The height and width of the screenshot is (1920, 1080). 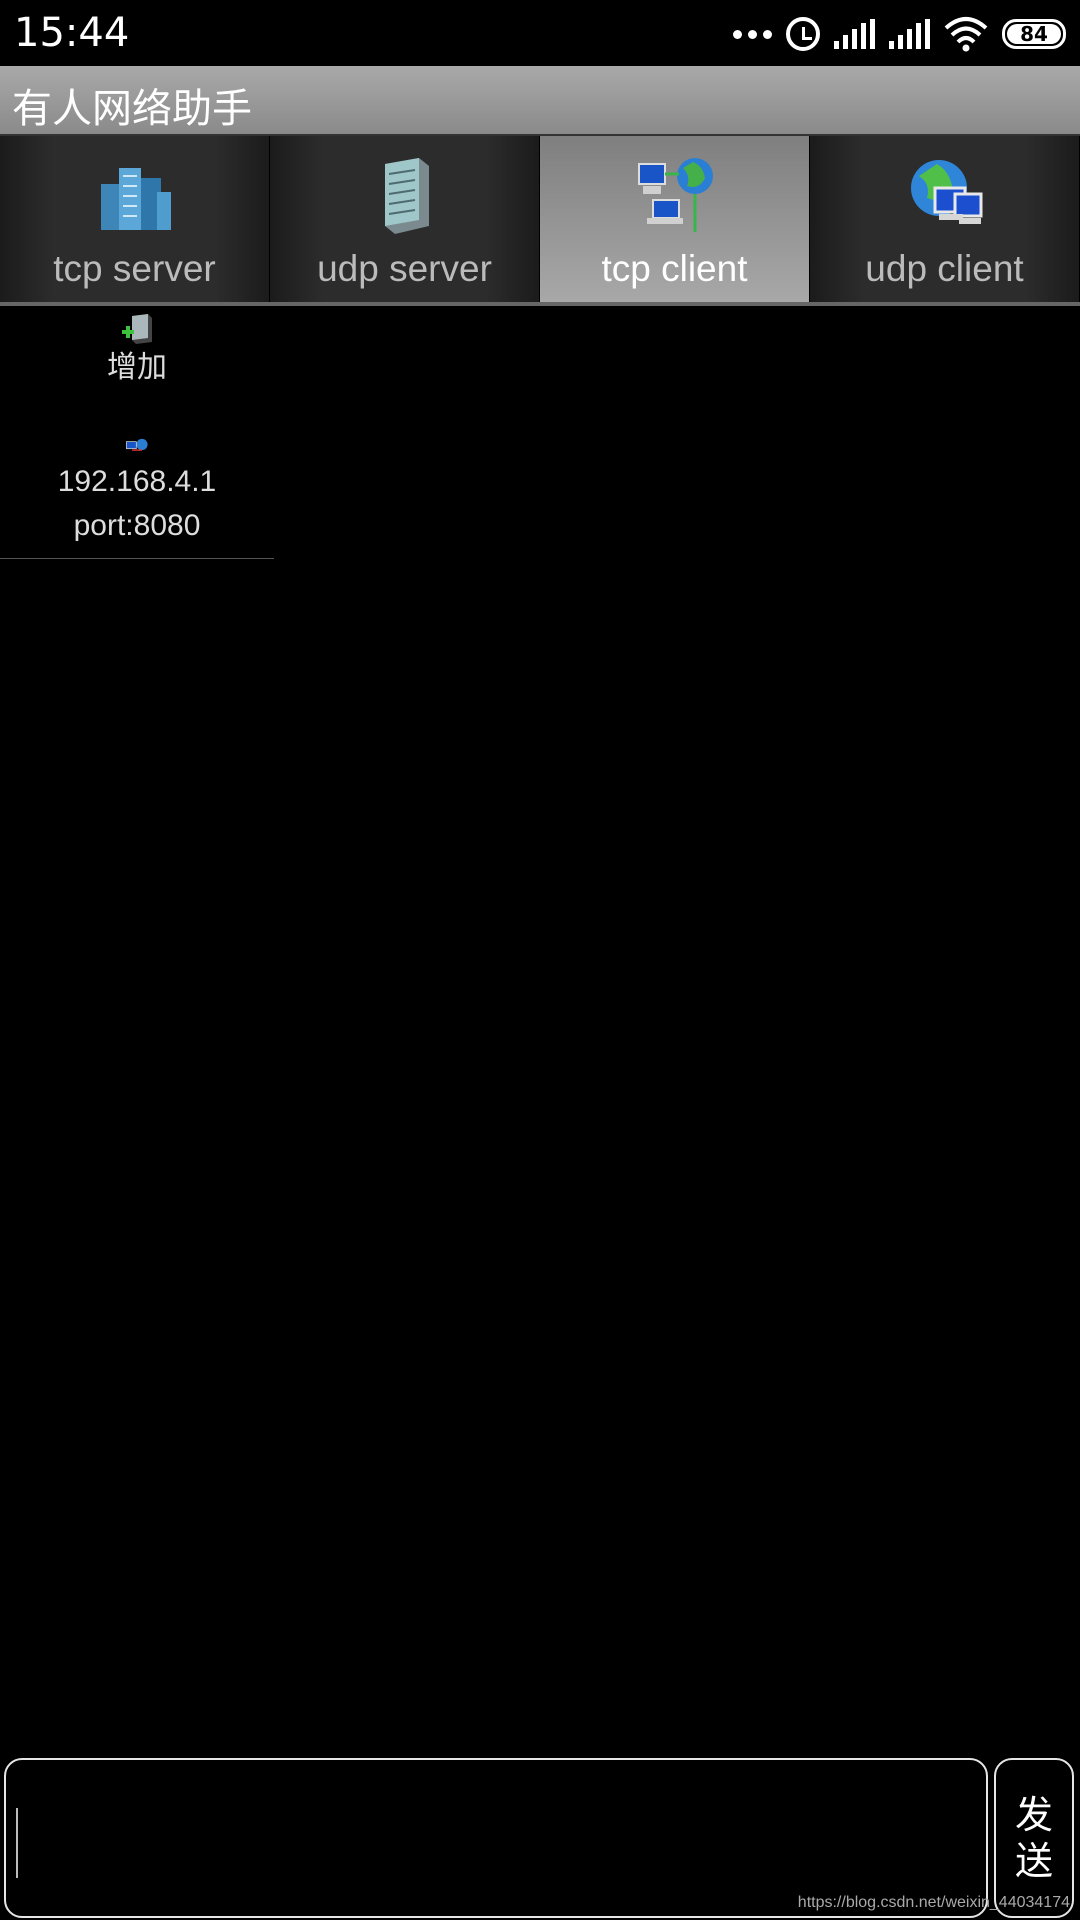 I want to click on tab-label: udp server, so click(x=404, y=268).